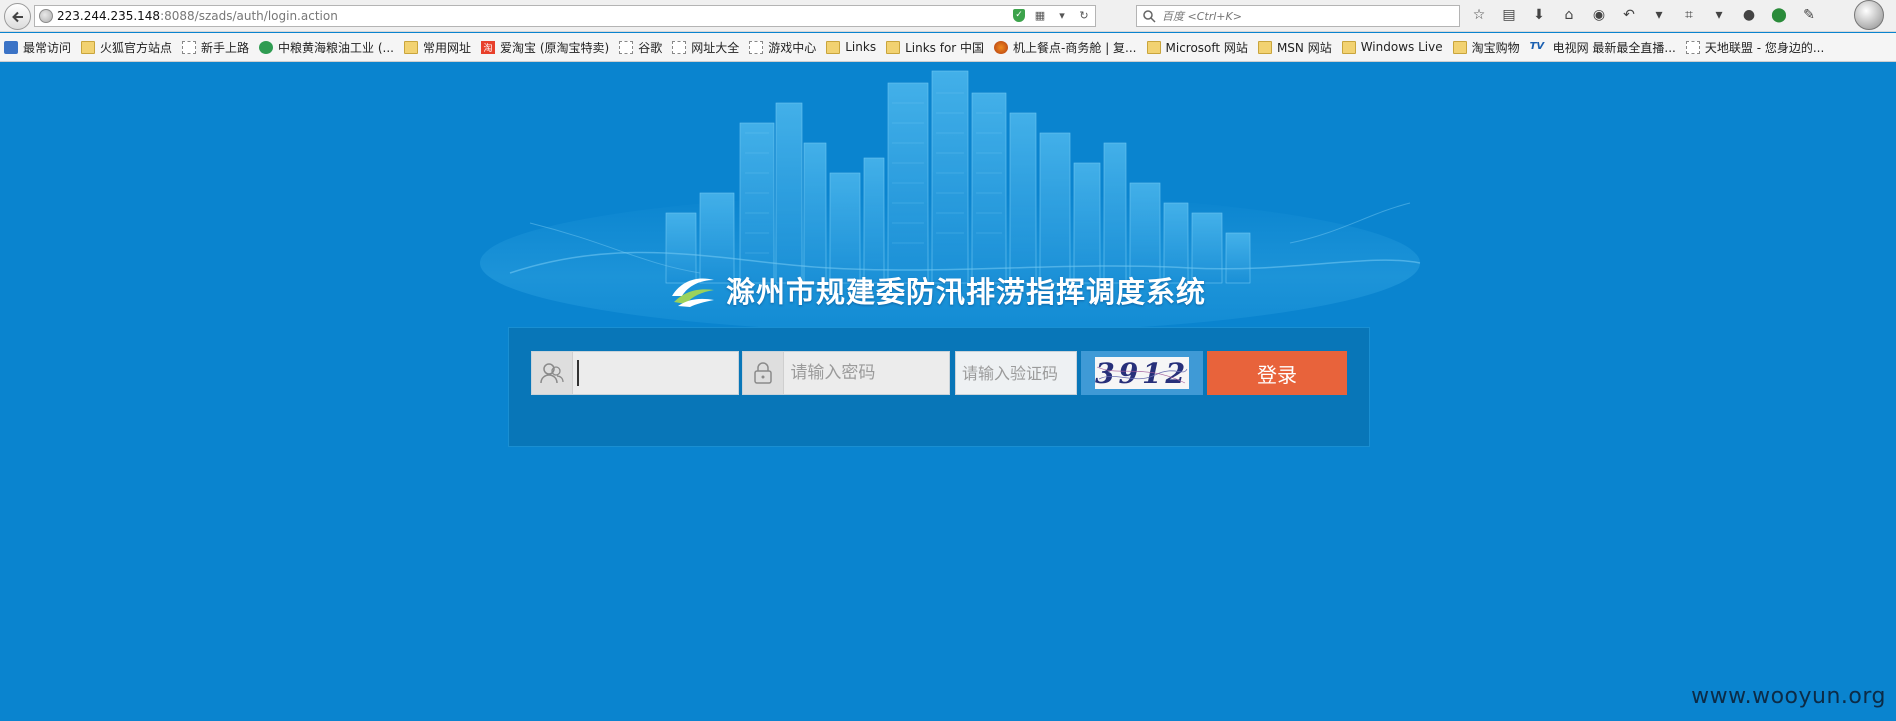 The width and height of the screenshot is (1896, 721). I want to click on search-icon, so click(1149, 16).